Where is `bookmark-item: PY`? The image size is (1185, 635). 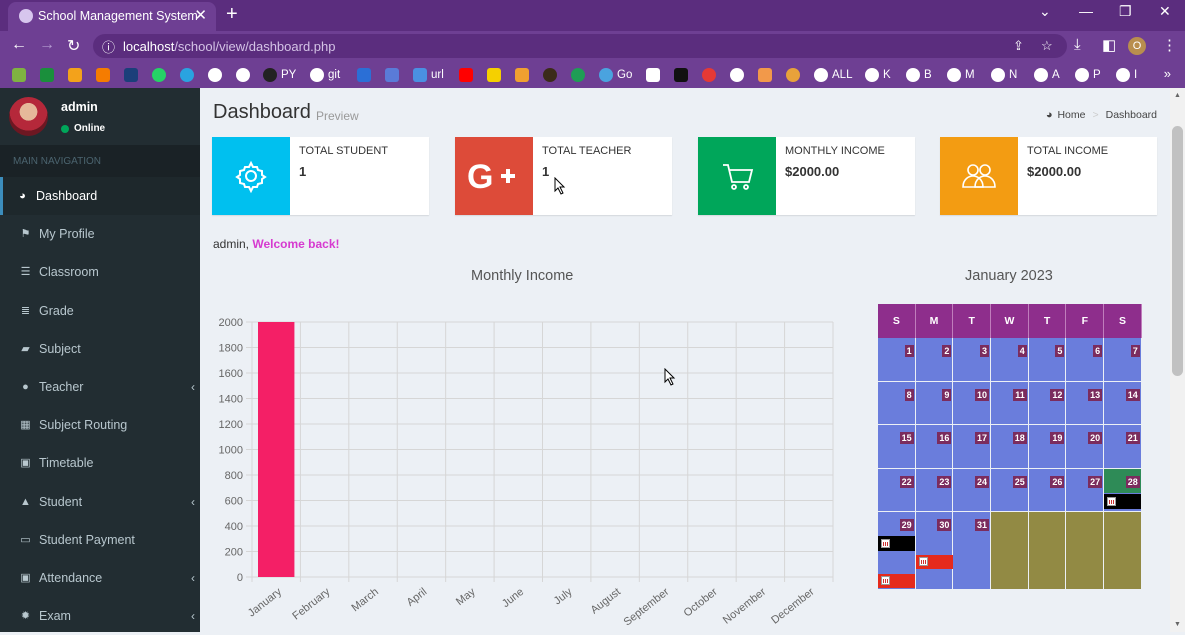
bookmark-item: PY is located at coordinates (279, 75).